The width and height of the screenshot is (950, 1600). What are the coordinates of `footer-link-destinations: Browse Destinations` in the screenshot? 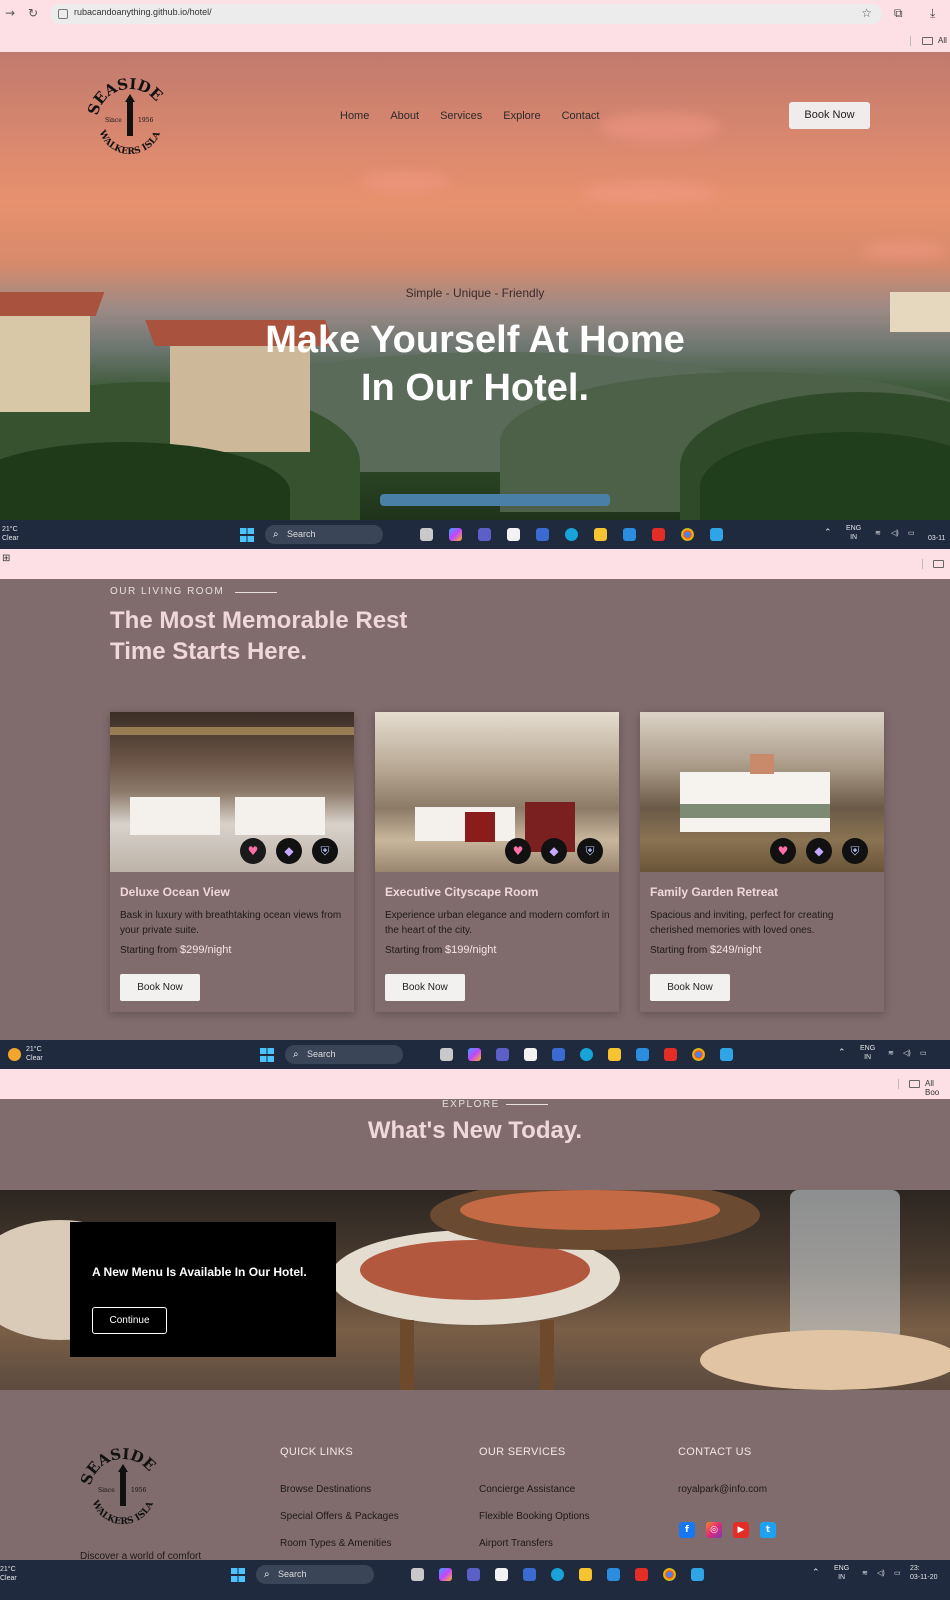 It's located at (325, 1489).